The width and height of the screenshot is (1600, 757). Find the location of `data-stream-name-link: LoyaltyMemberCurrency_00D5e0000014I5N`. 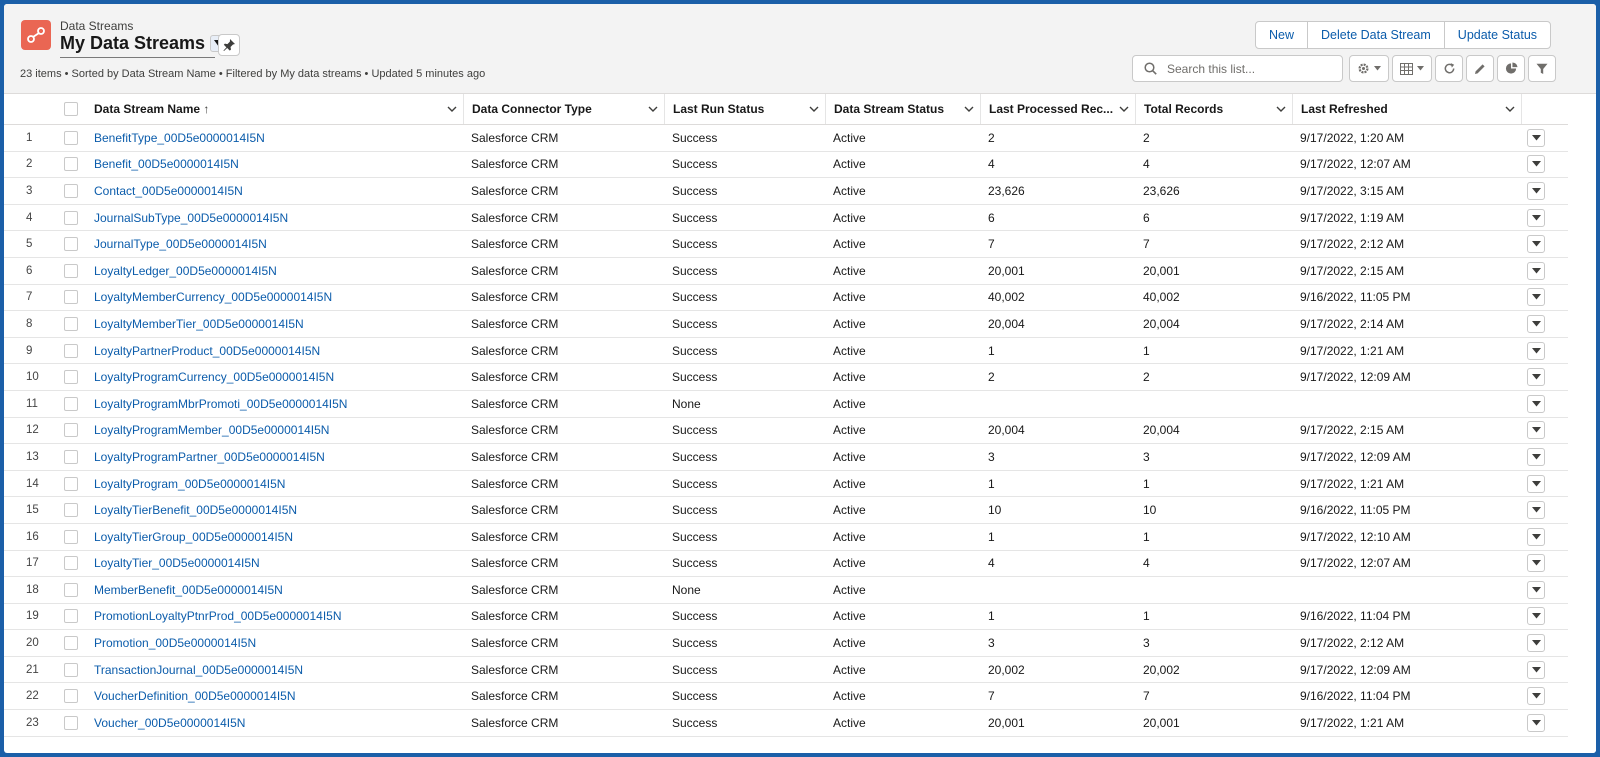

data-stream-name-link: LoyaltyMemberCurrency_00D5e0000014I5N is located at coordinates (274, 298).